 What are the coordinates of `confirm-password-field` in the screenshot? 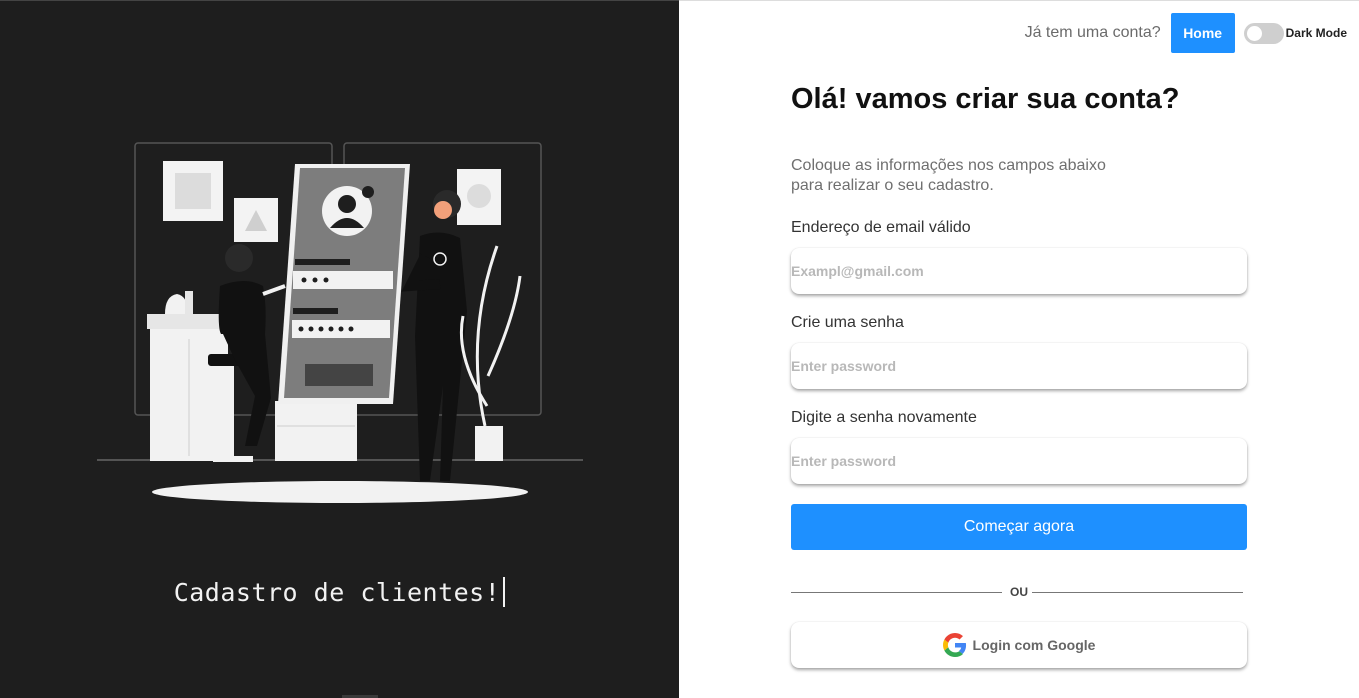 It's located at (1019, 461).